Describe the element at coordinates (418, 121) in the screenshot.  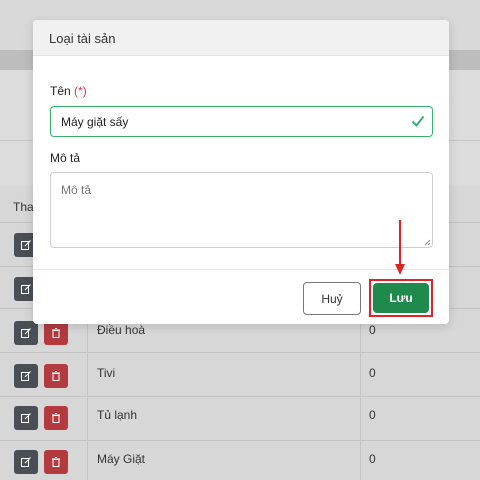
I see `valid-check-icon` at that location.